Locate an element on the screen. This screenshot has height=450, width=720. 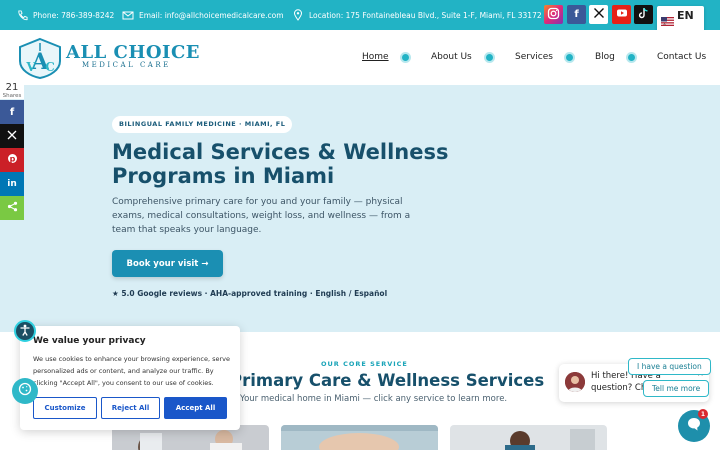
share-more-button is located at coordinates (12, 208).